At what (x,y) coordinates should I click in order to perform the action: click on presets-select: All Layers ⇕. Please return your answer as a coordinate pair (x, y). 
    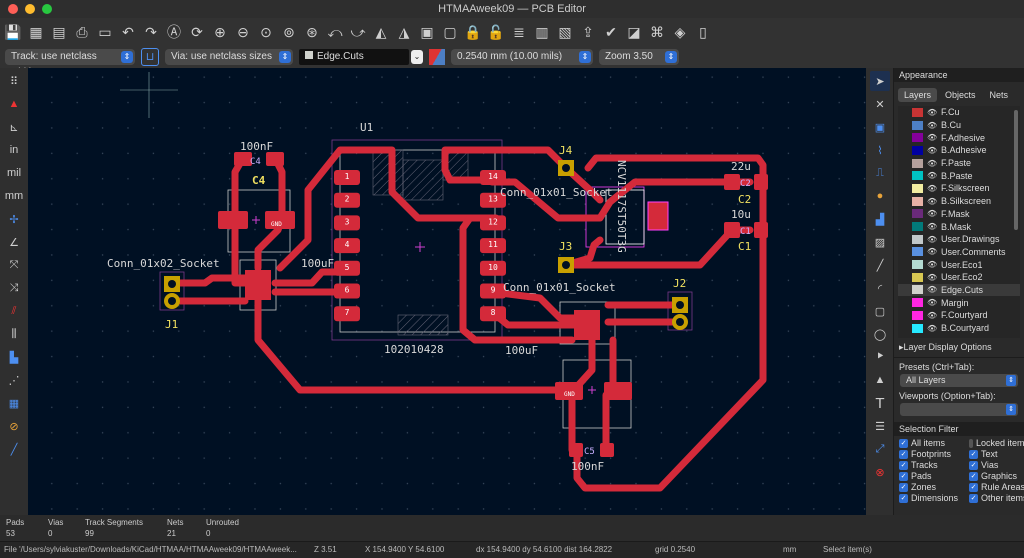
    Looking at the image, I should click on (959, 380).